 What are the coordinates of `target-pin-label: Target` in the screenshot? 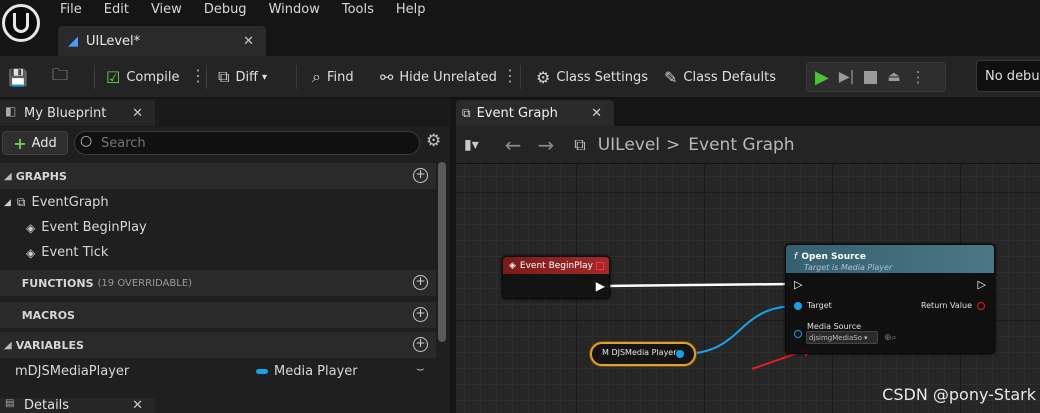 It's located at (819, 305).